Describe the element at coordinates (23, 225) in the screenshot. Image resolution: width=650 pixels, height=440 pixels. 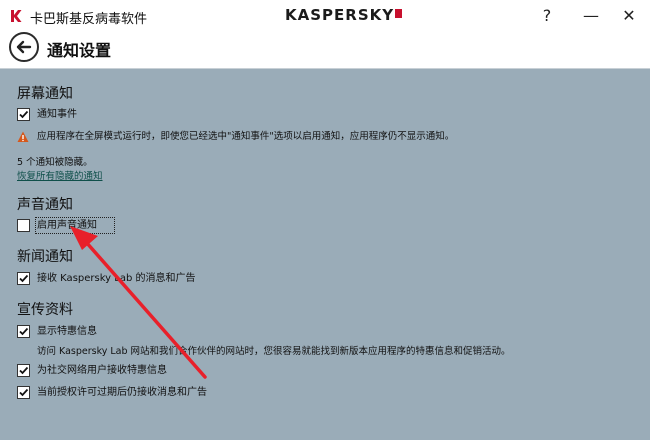
I see `enable-sound-checkbox` at that location.